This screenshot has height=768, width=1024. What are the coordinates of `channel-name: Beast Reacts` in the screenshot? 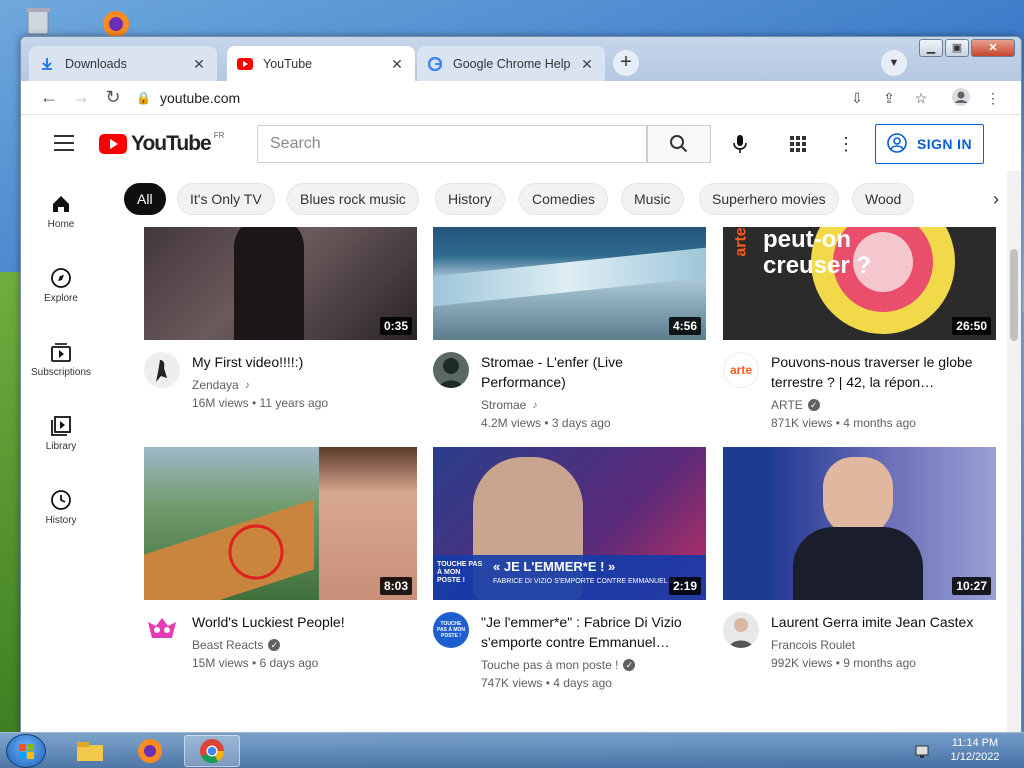 It's located at (227, 645).